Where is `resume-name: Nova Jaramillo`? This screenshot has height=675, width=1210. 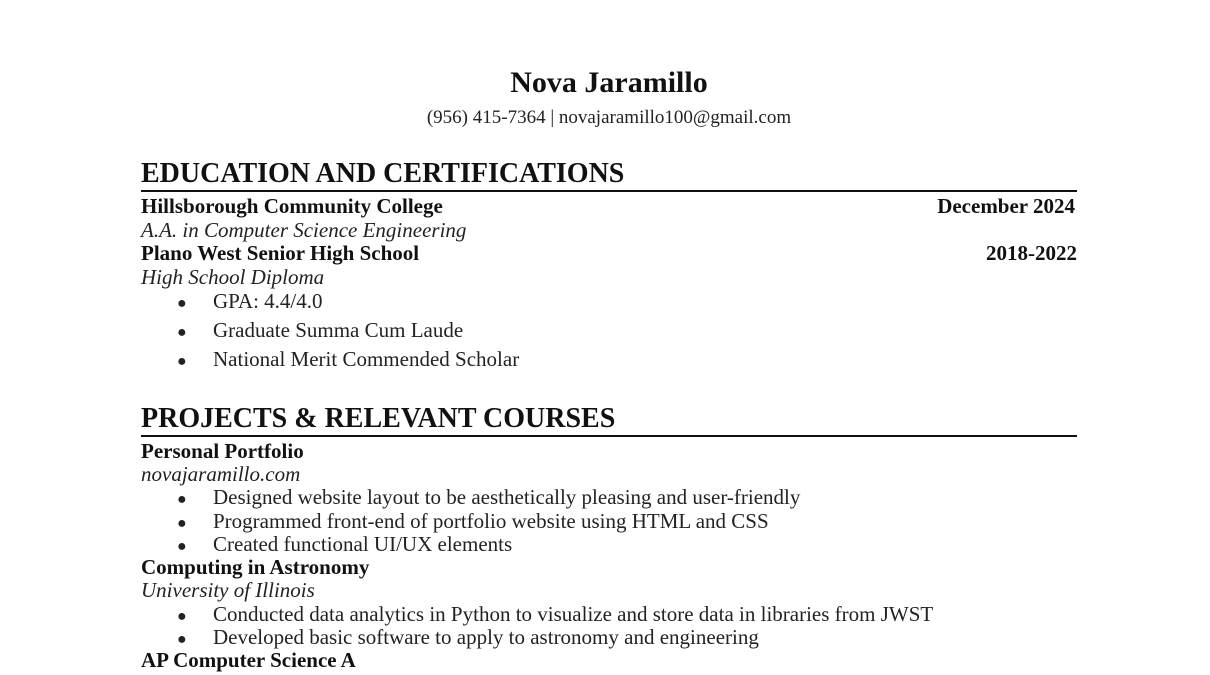
resume-name: Nova Jaramillo is located at coordinates (609, 82).